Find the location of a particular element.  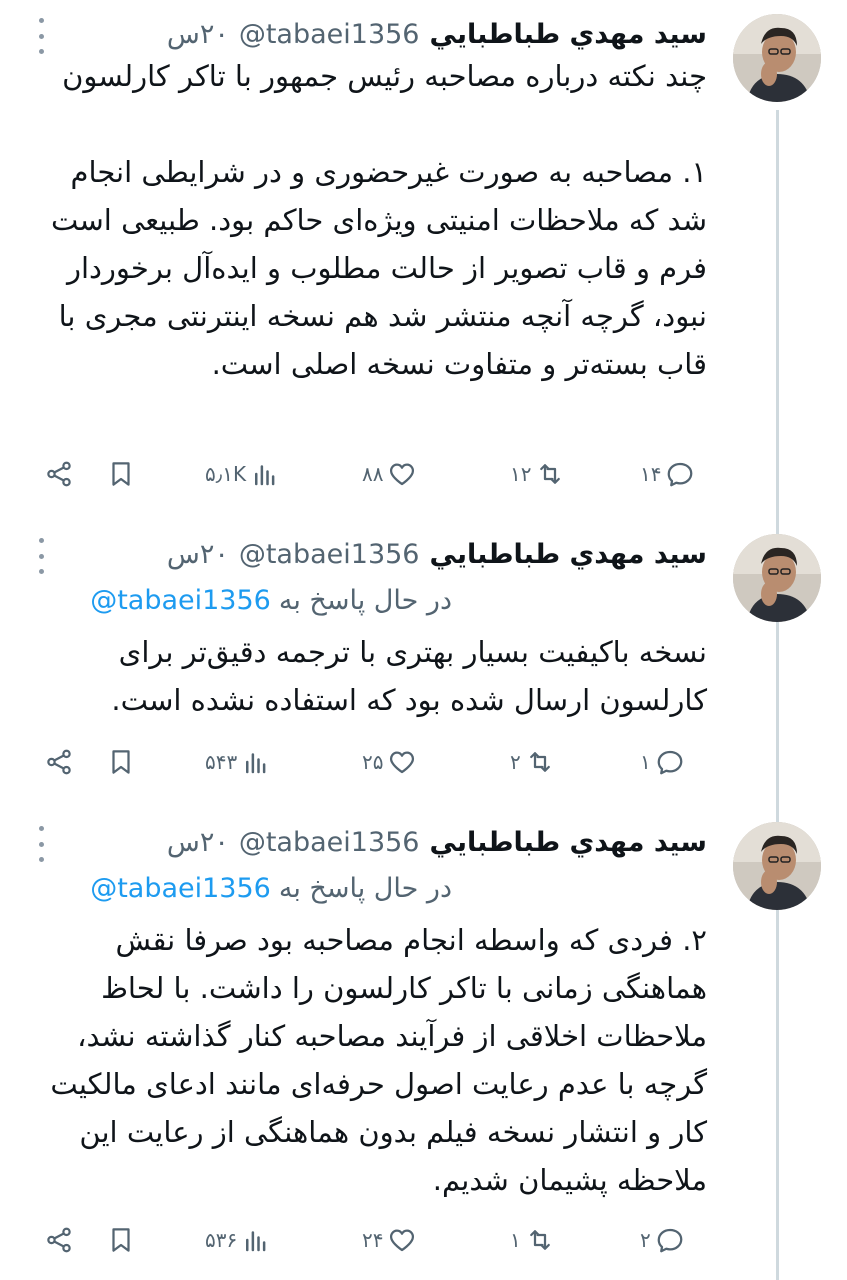

reply-count: ۱ is located at coordinates (645, 762).